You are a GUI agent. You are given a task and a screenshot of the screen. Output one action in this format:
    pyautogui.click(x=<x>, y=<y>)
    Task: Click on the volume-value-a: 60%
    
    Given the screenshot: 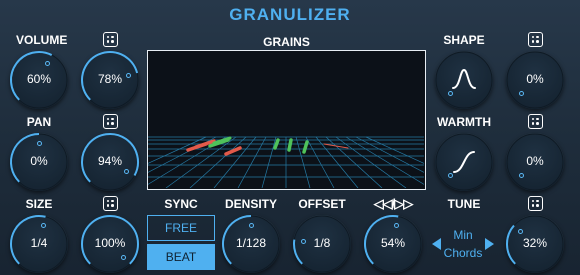 What is the action you would take?
    pyautogui.click(x=39, y=79)
    